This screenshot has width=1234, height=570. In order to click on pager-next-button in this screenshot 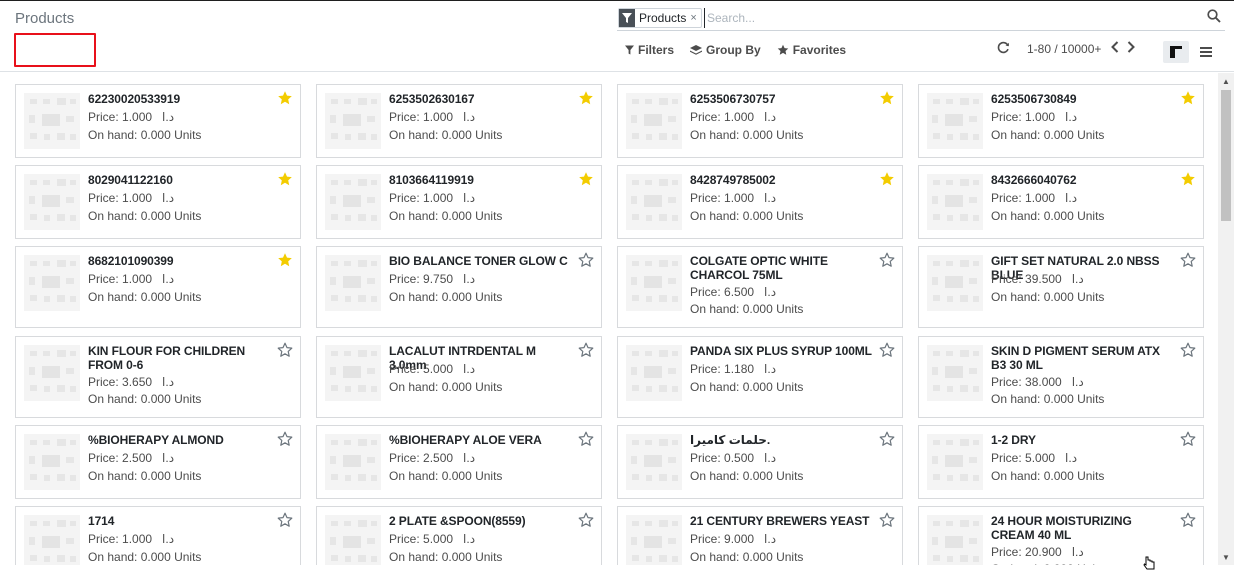, I will do `click(1131, 49)`.